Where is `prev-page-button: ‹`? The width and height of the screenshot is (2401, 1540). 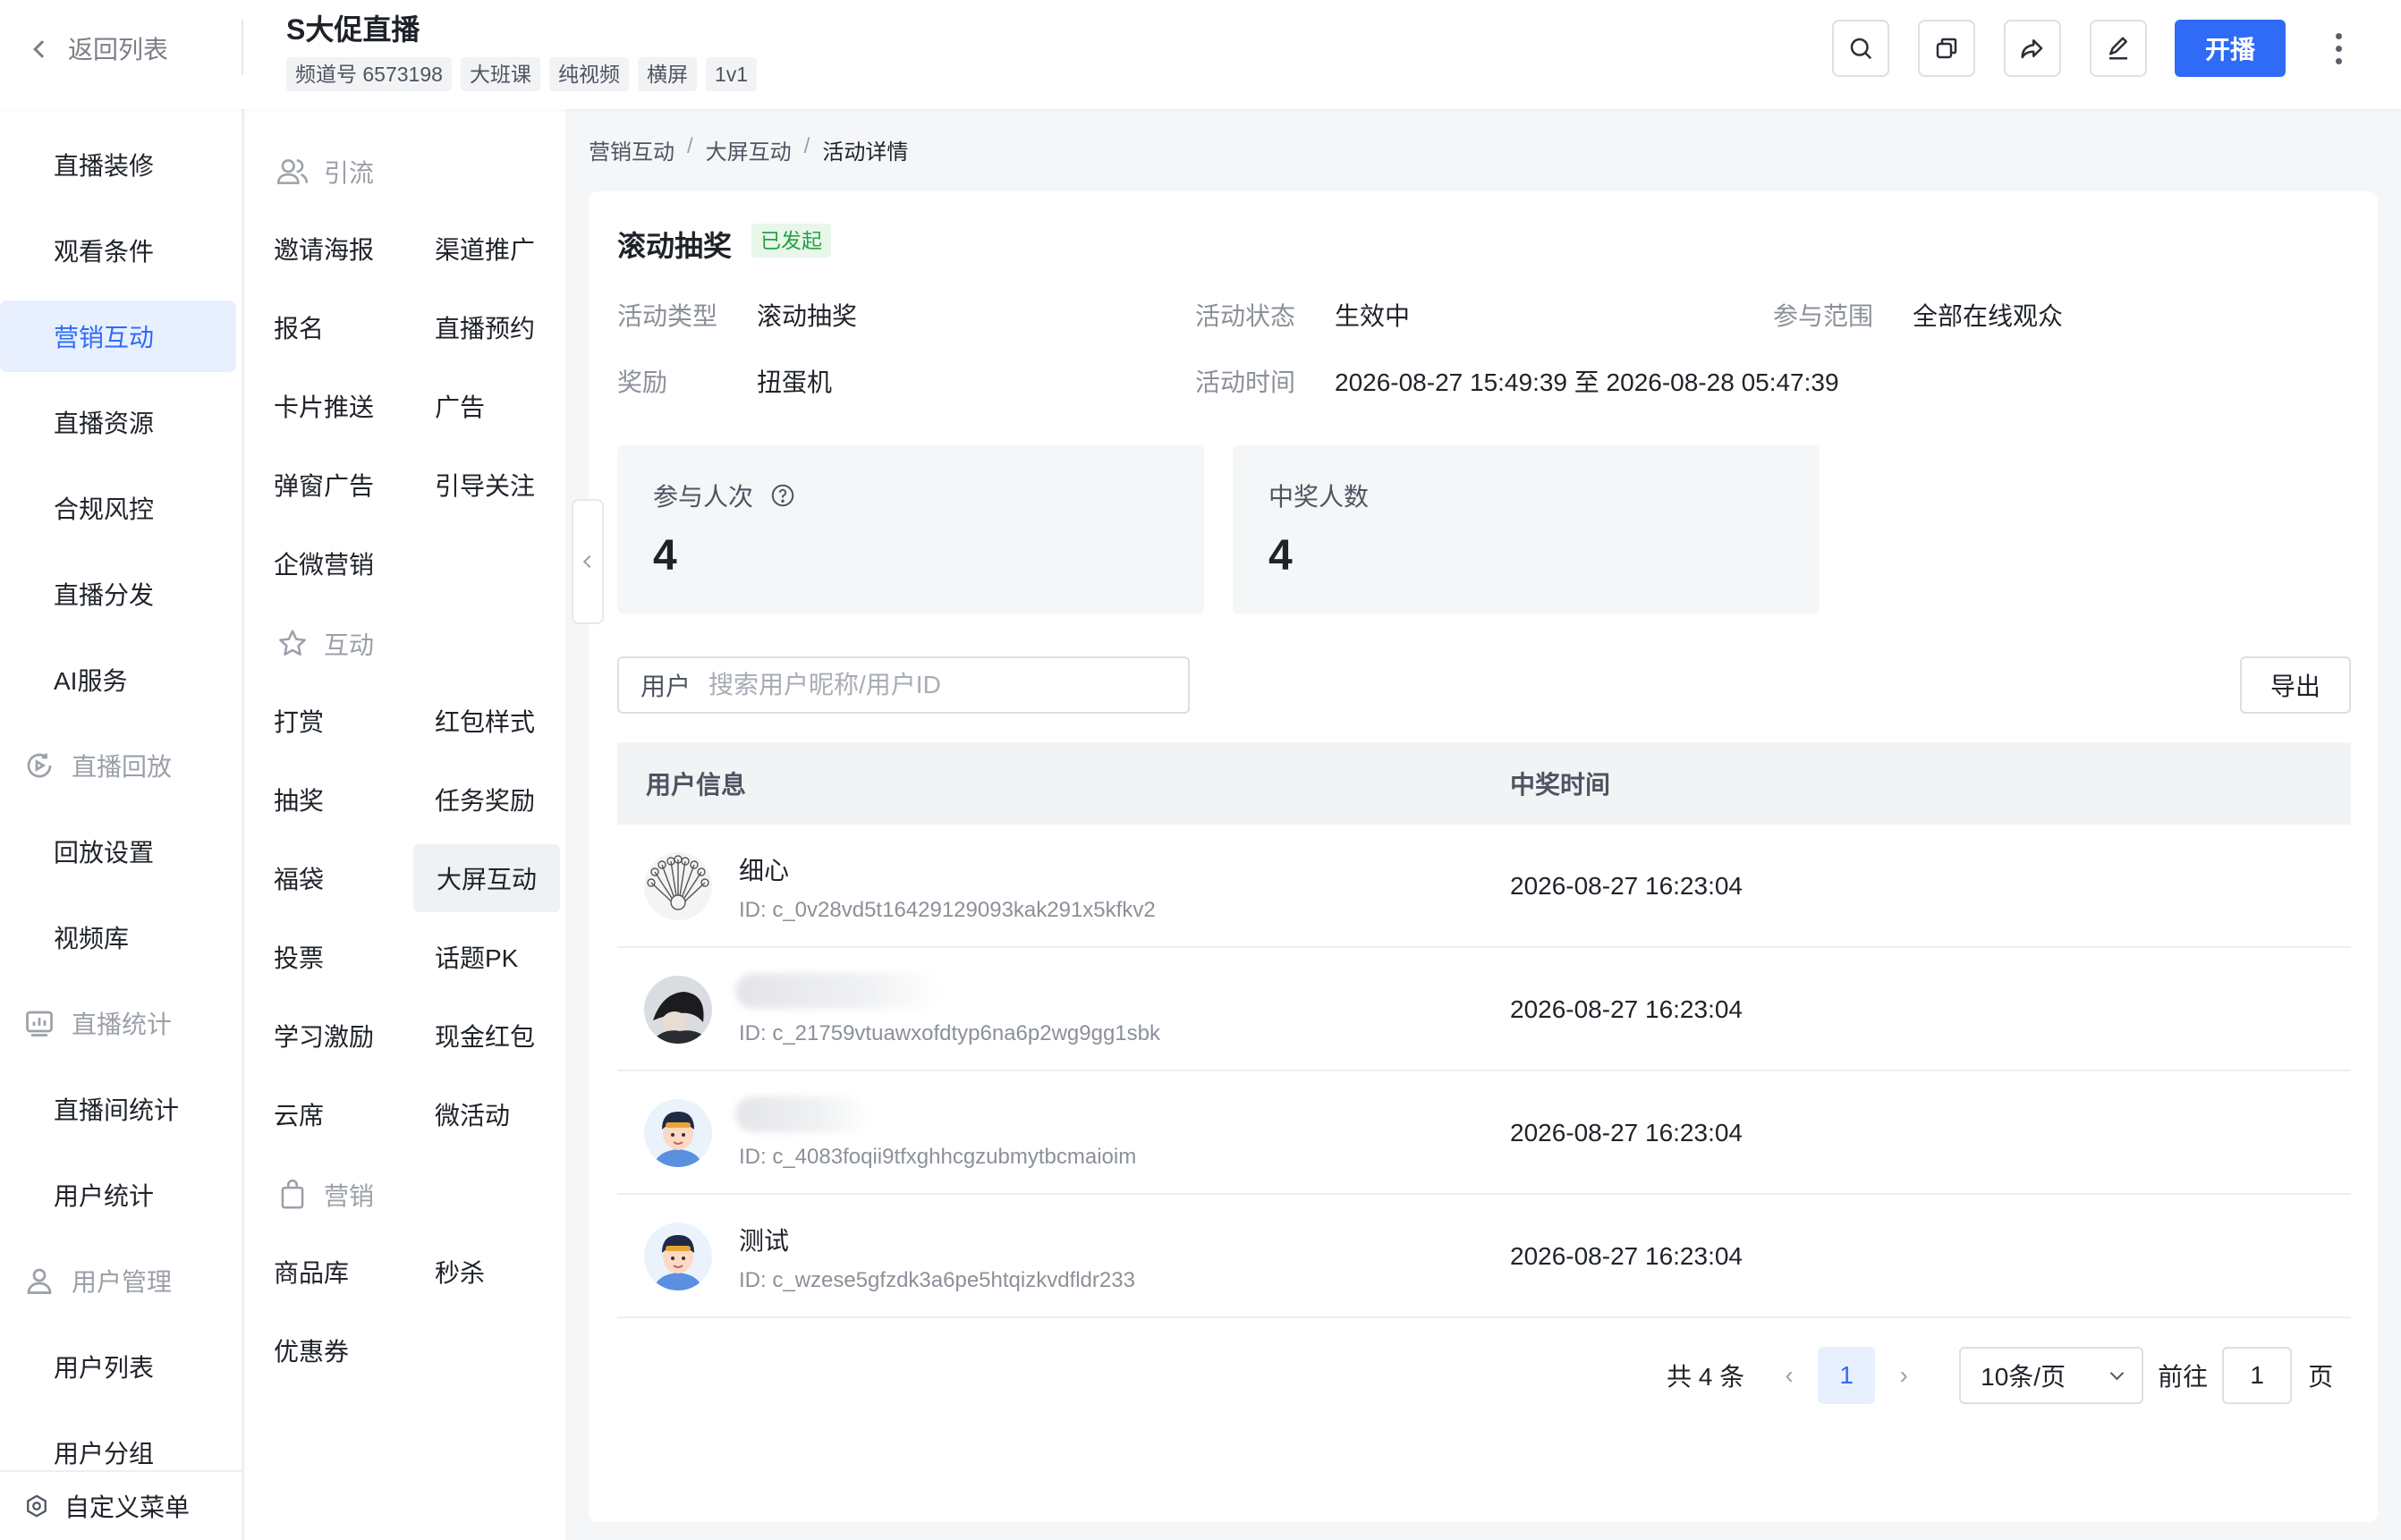 prev-page-button: ‹ is located at coordinates (1789, 1375).